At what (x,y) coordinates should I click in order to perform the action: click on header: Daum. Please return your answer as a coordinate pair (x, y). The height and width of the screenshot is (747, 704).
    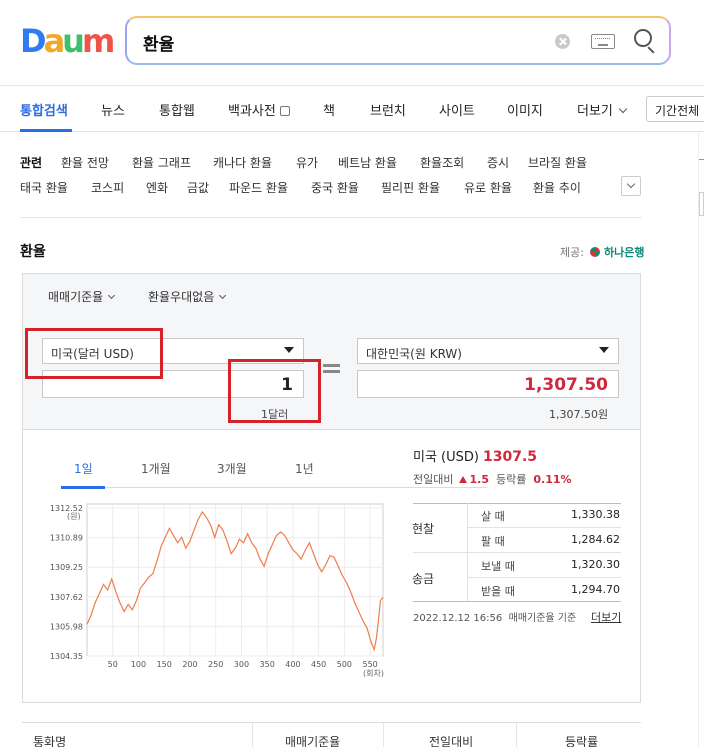
    Looking at the image, I should click on (352, 43).